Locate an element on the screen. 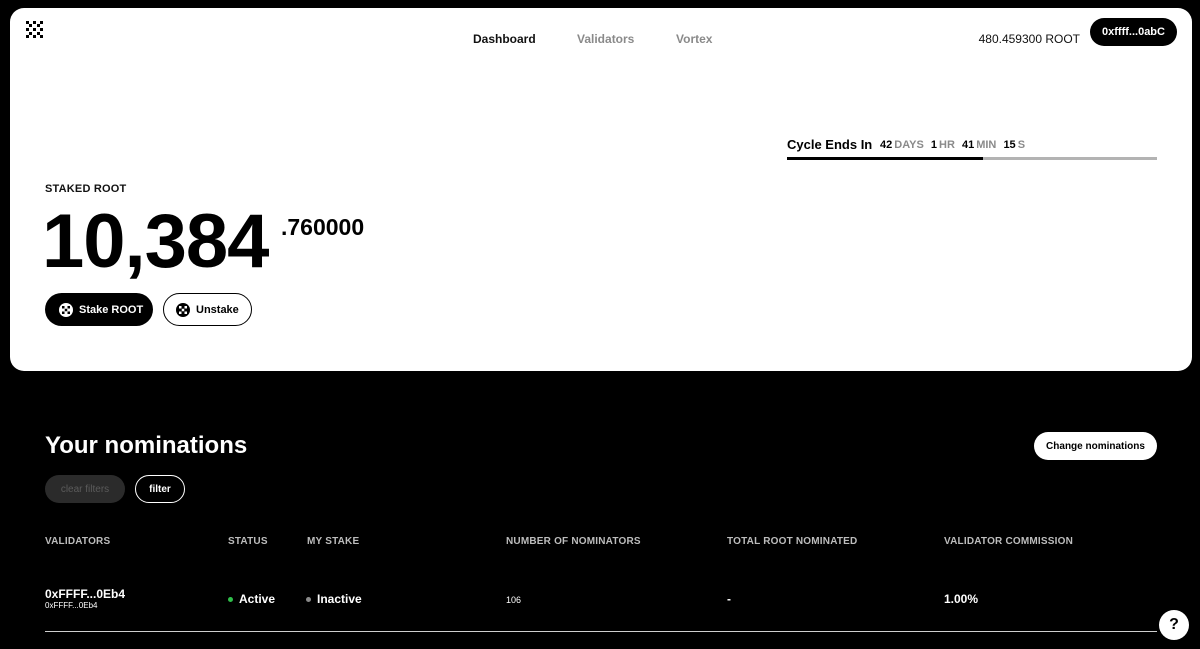  nominators-count: 106 is located at coordinates (514, 600).